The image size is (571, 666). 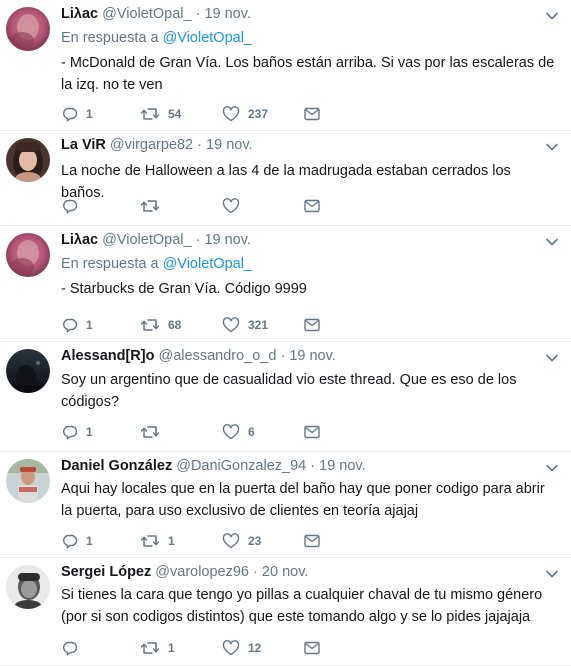 What do you see at coordinates (83, 145) in the screenshot?
I see `display-name: La ViR` at bounding box center [83, 145].